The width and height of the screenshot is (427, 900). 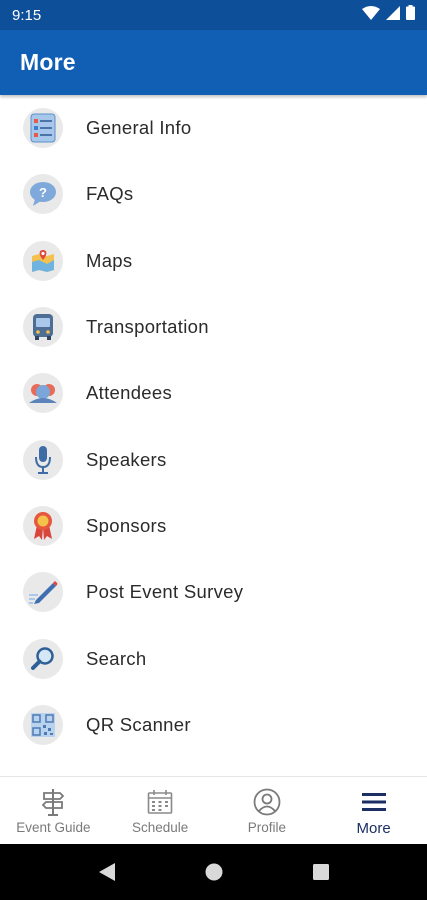 I want to click on menu-item-search: Search, so click(x=213, y=658).